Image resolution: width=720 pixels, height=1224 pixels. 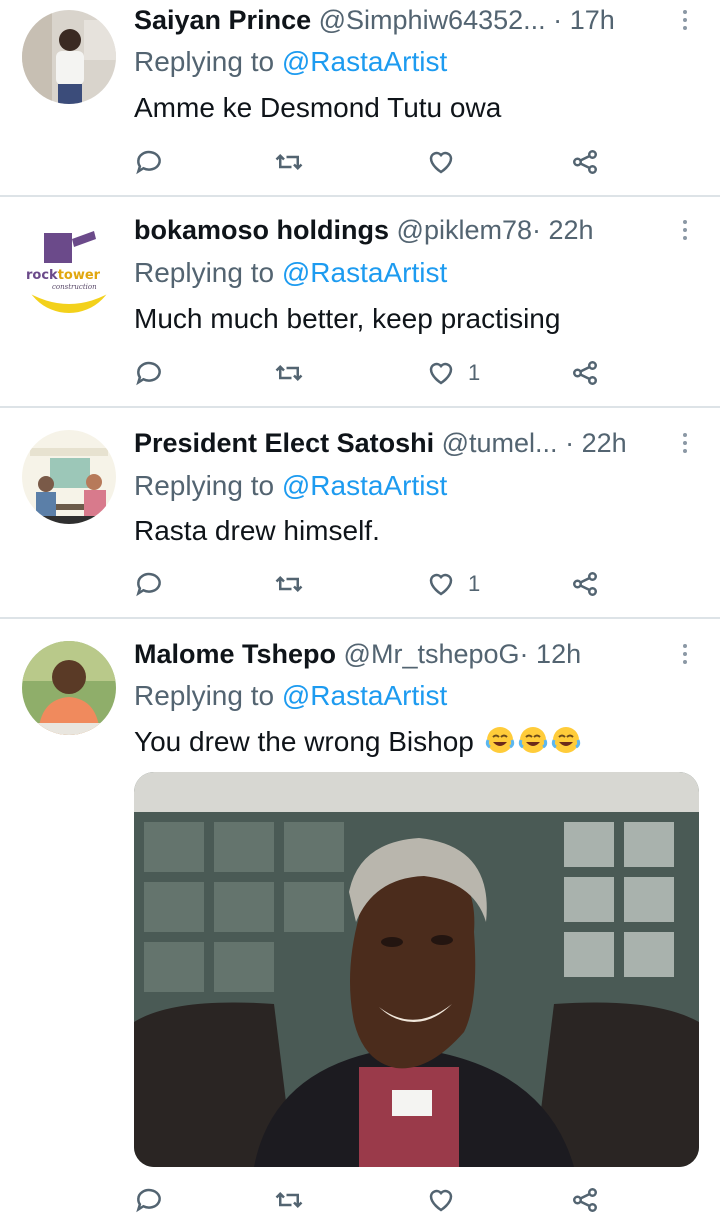 What do you see at coordinates (592, 20) in the screenshot?
I see `timestamp: 17h` at bounding box center [592, 20].